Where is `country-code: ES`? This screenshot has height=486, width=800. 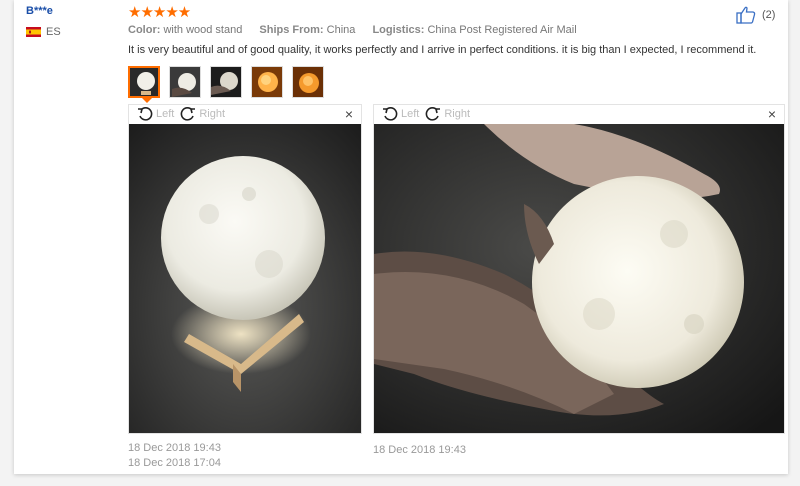 country-code: ES is located at coordinates (53, 32).